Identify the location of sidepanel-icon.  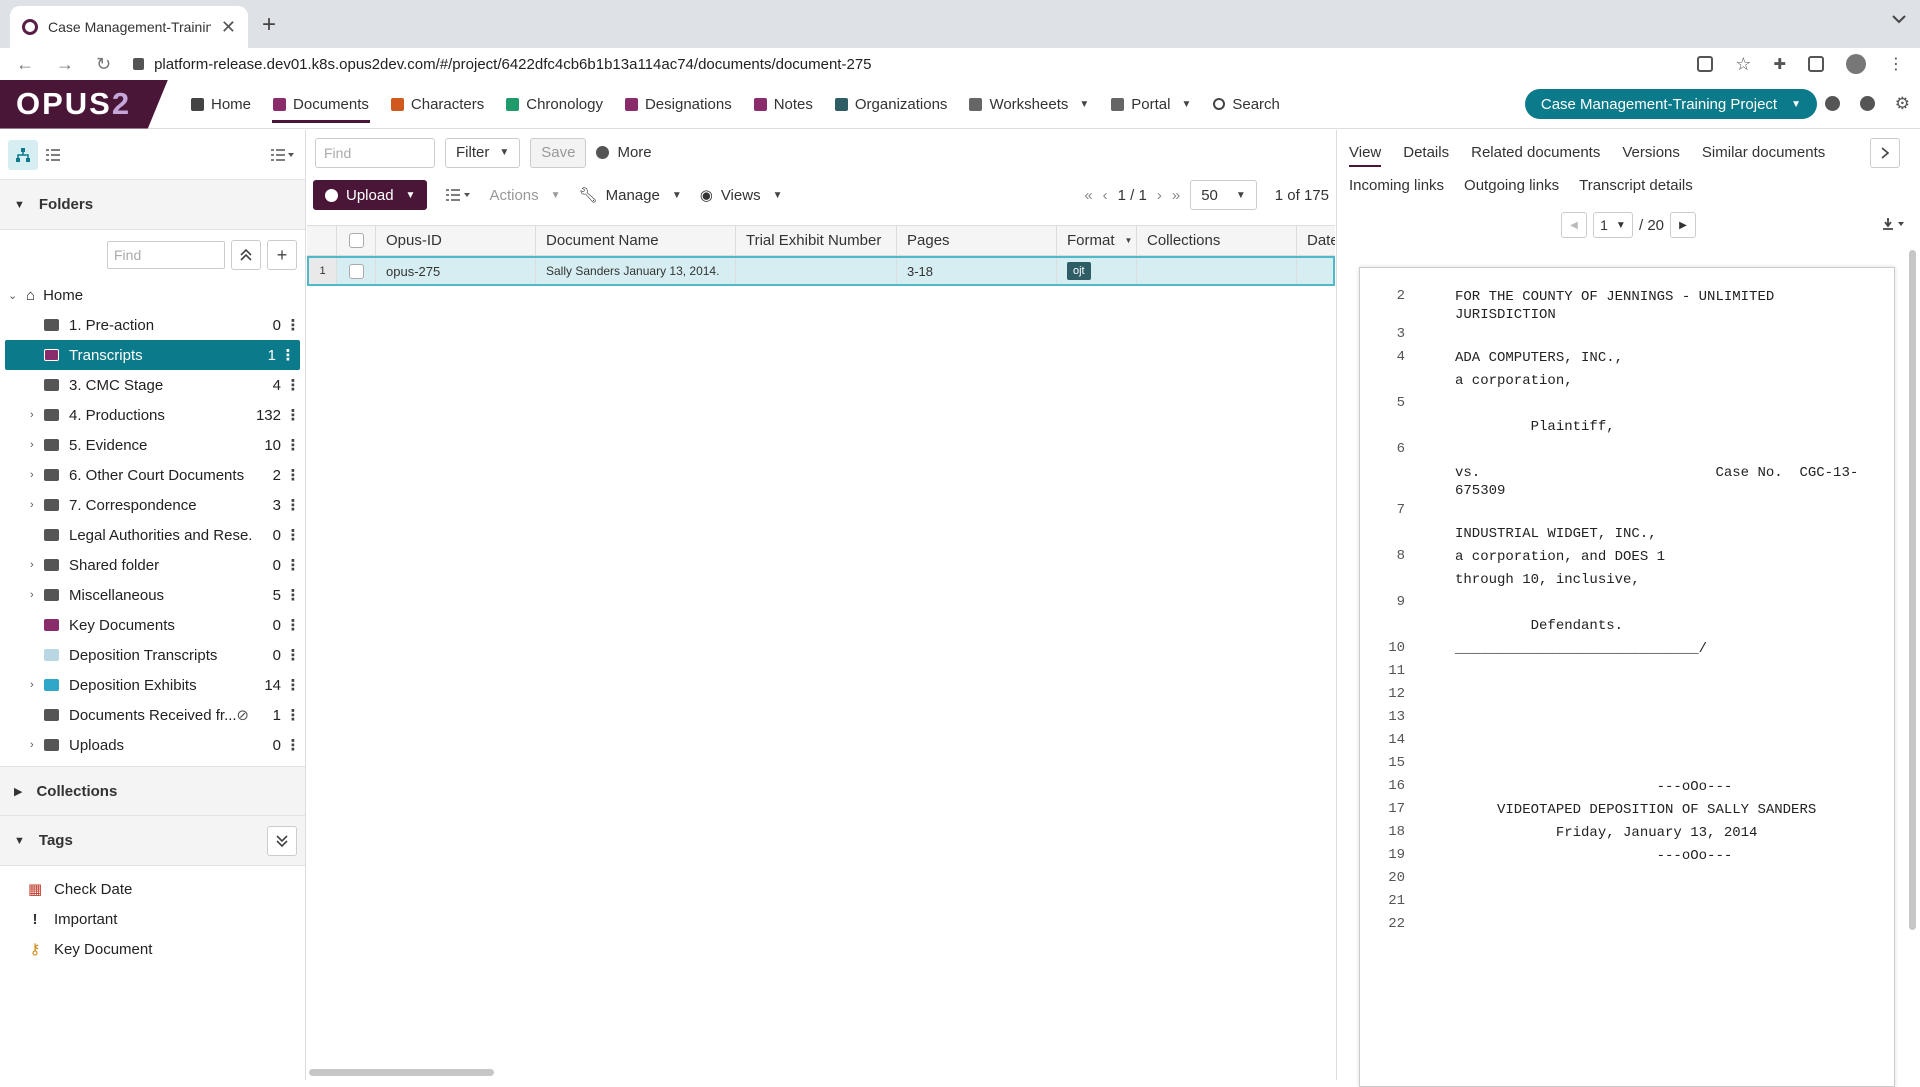
(1816, 64).